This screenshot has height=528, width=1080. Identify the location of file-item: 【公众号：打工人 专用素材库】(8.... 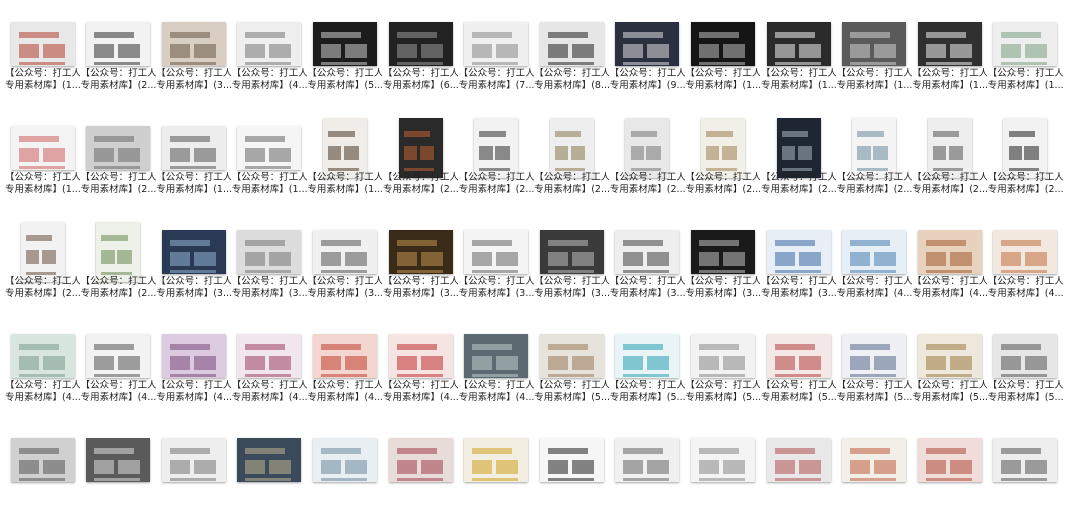
(571, 62).